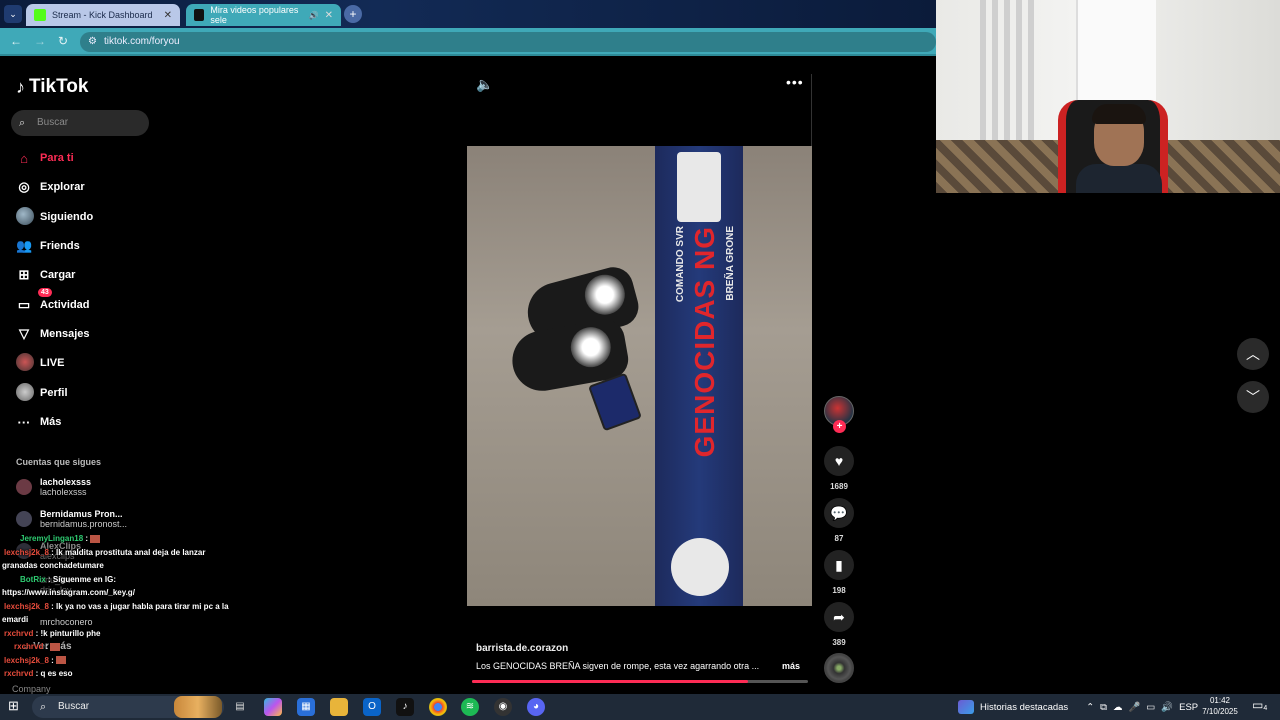 This screenshot has height=720, width=1280. I want to click on tab-search-menu-icon: ⌄, so click(13, 14).